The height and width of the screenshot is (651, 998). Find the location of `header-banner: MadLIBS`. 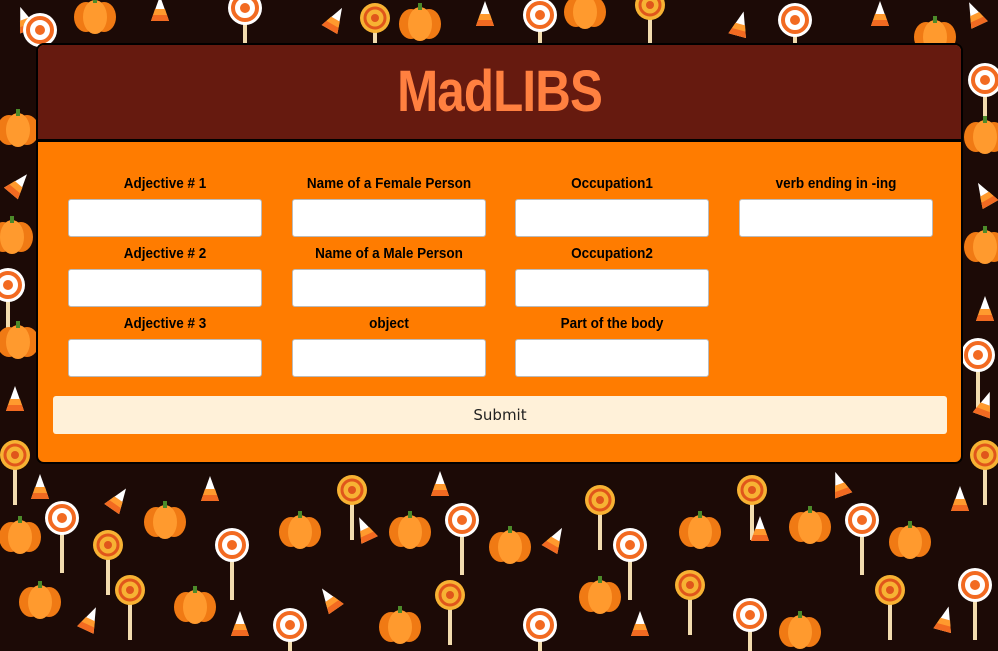

header-banner: MadLIBS is located at coordinates (499, 93).